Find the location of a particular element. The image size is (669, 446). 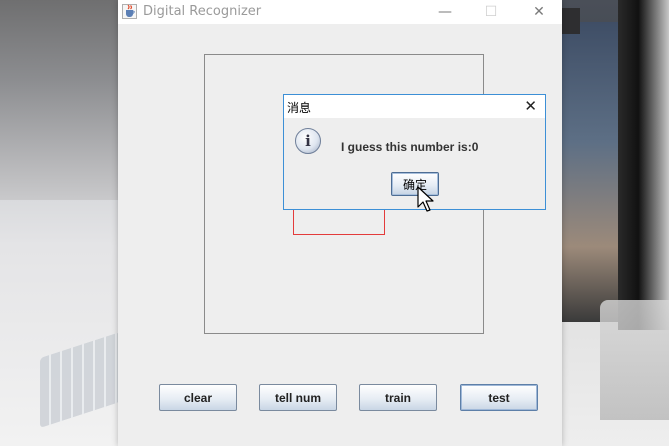

monitor-stand-image is located at coordinates (634, 360).